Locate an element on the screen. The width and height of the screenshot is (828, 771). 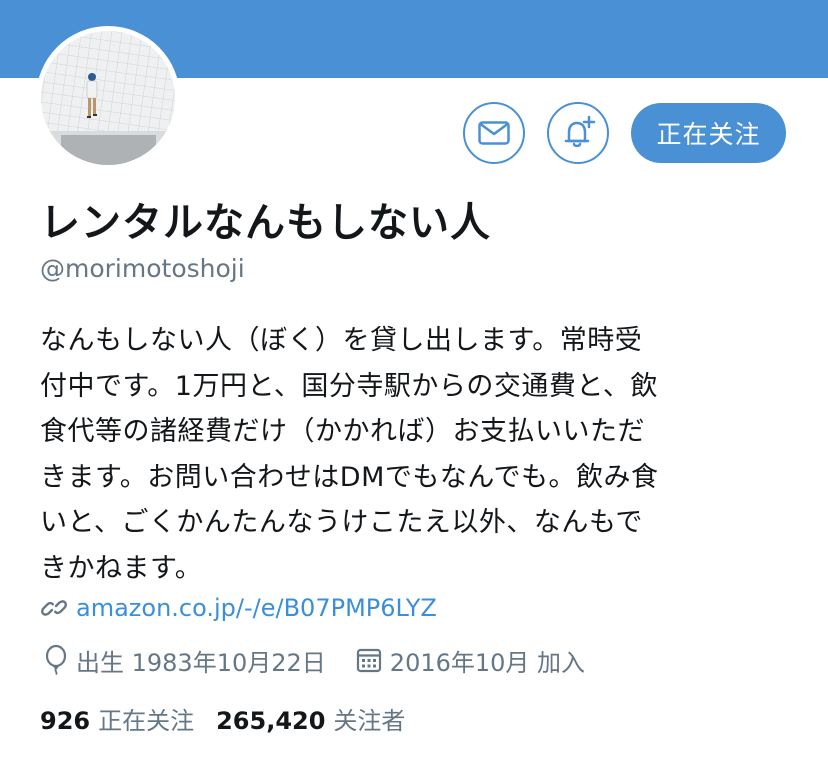
avatar is located at coordinates (108, 98).